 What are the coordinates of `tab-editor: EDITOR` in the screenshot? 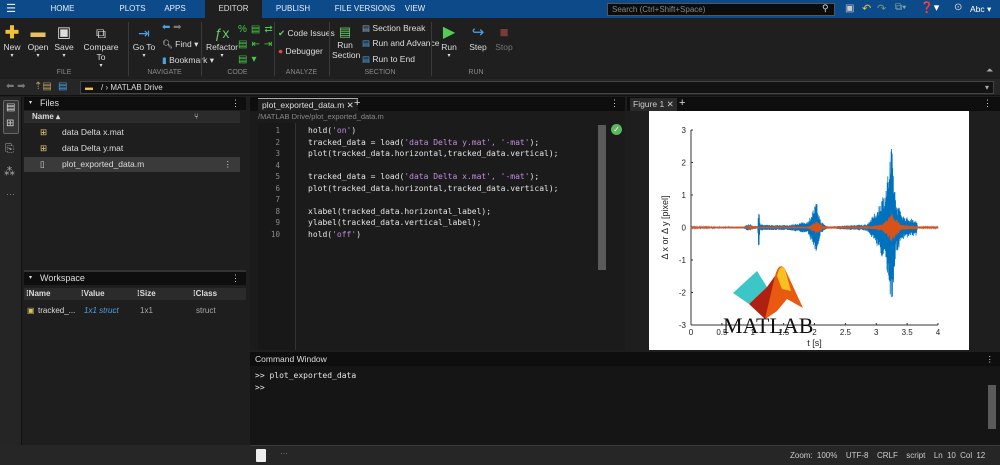 It's located at (233, 9).